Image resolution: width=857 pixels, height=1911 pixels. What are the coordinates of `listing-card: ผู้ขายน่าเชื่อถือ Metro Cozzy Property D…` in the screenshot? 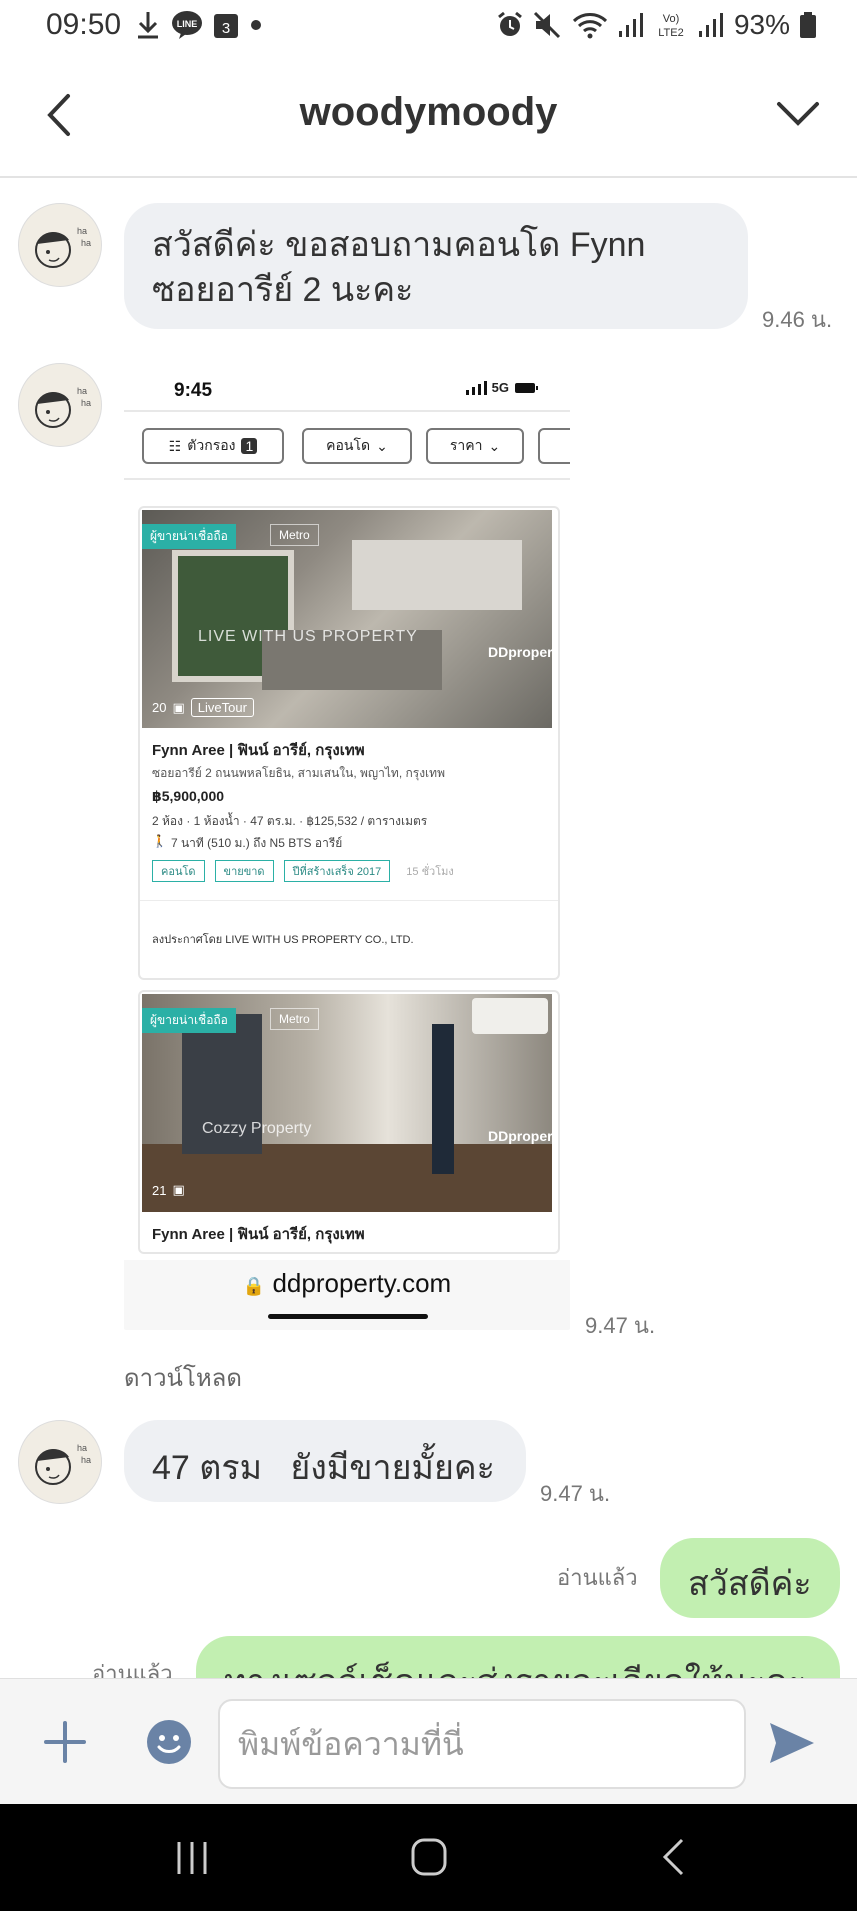 It's located at (349, 1122).